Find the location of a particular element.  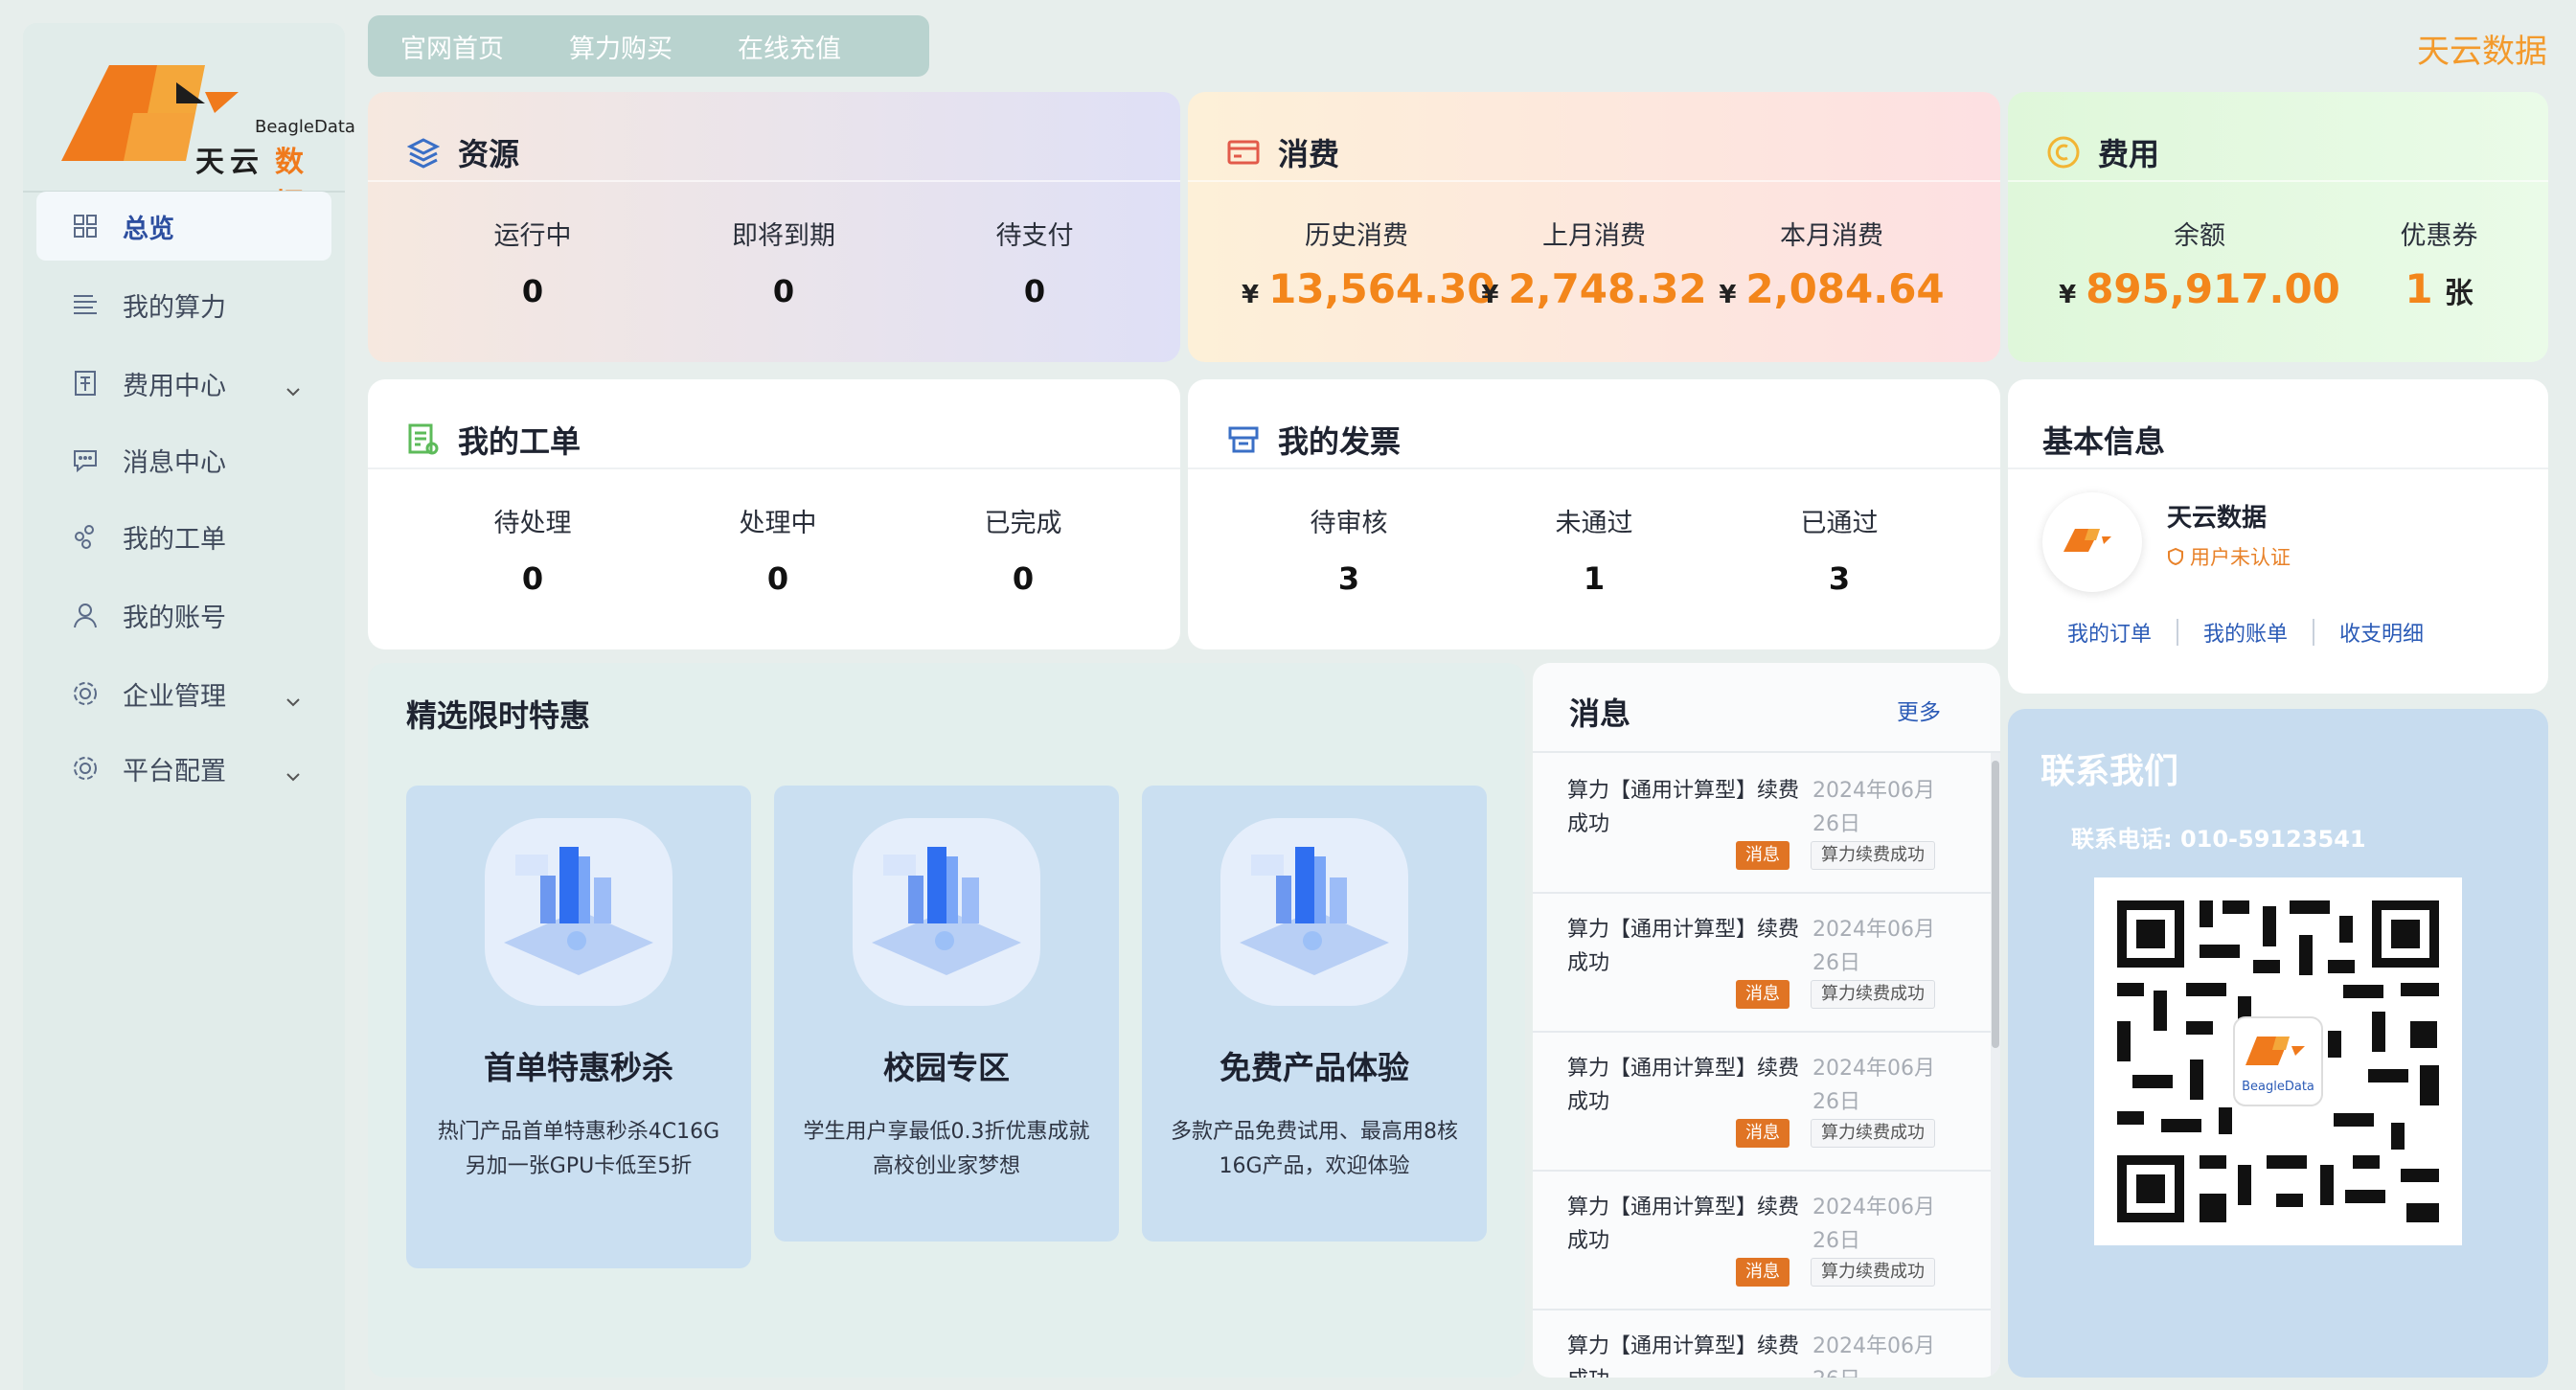

basic-info-title: 基本信息 is located at coordinates (2104, 441).